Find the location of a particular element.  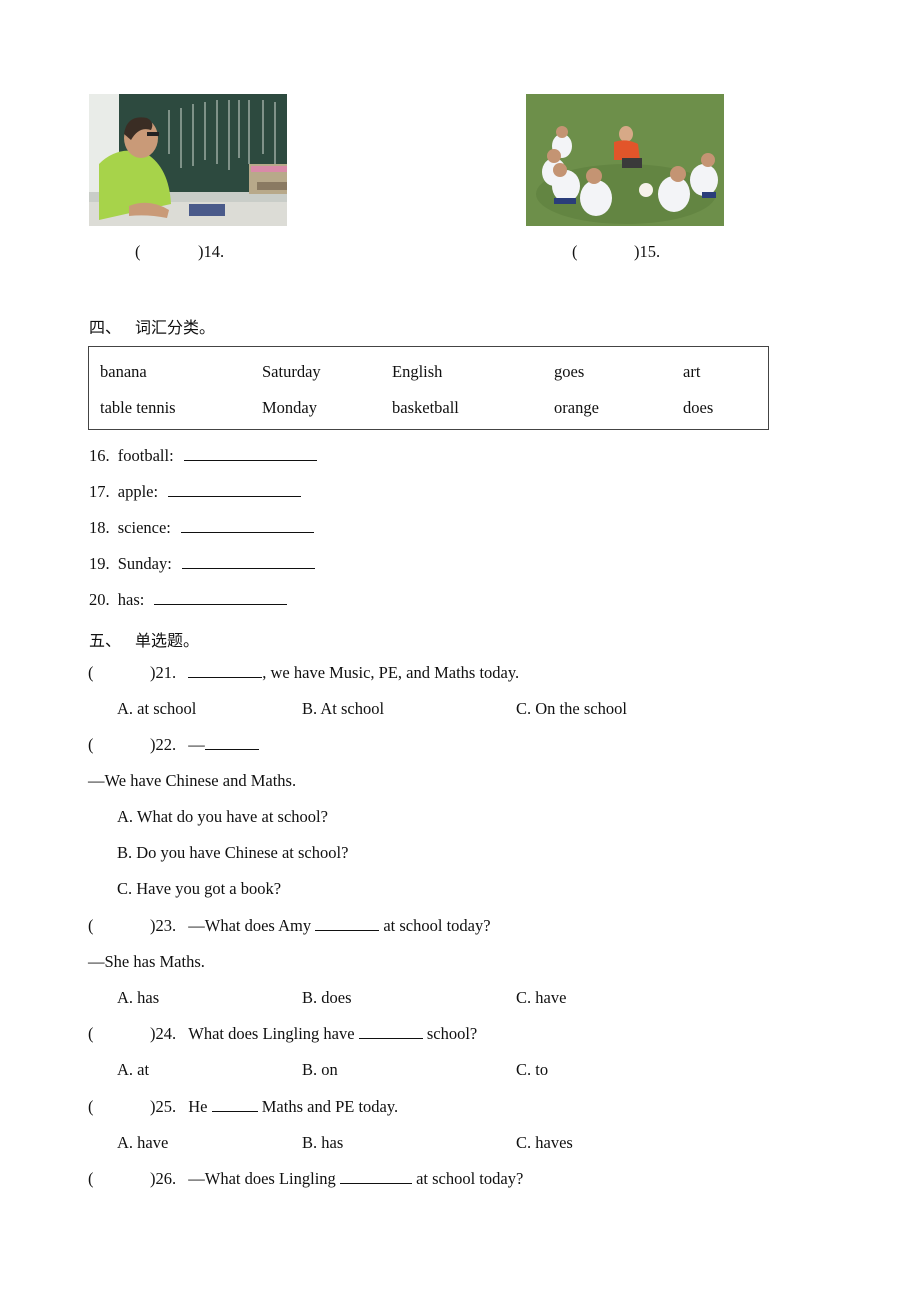

option-25-b: B. has is located at coordinates (322, 1143).